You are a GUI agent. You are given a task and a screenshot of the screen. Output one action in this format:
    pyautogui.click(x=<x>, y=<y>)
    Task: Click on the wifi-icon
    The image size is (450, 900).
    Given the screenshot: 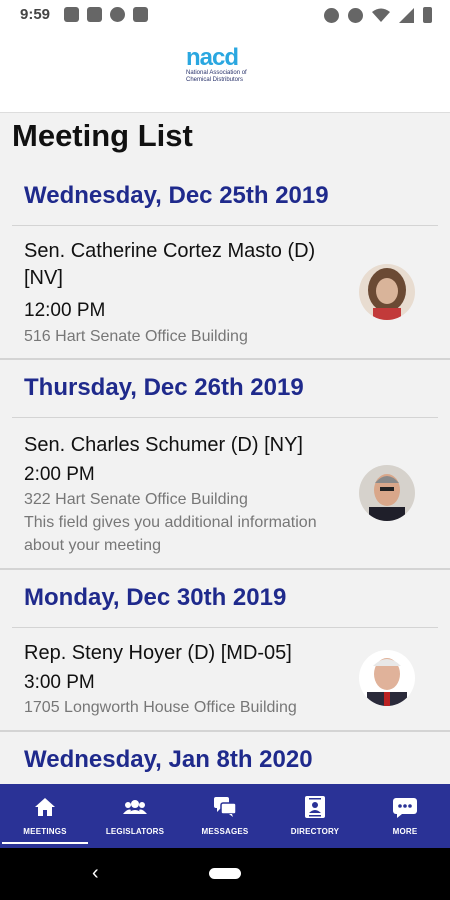 What is the action you would take?
    pyautogui.click(x=381, y=15)
    